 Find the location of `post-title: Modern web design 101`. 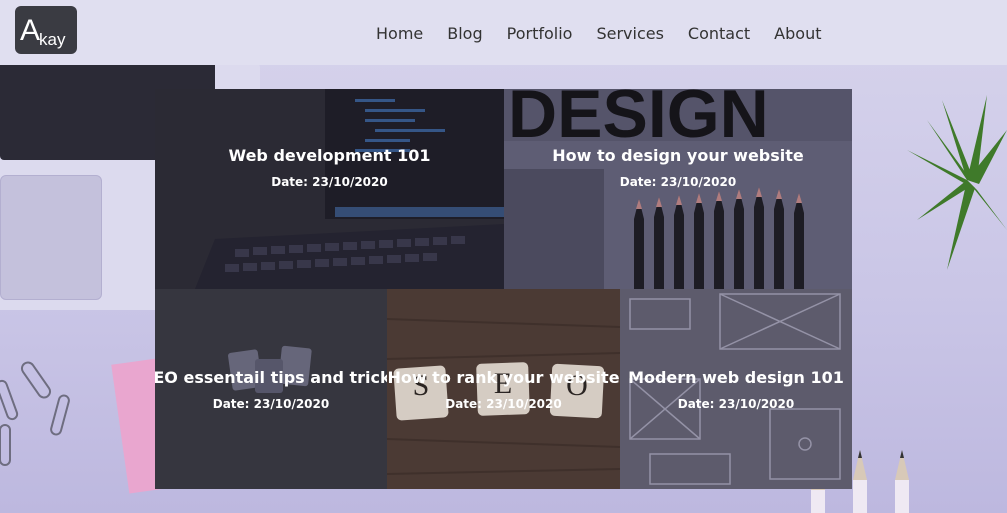

post-title: Modern web design 101 is located at coordinates (736, 377).